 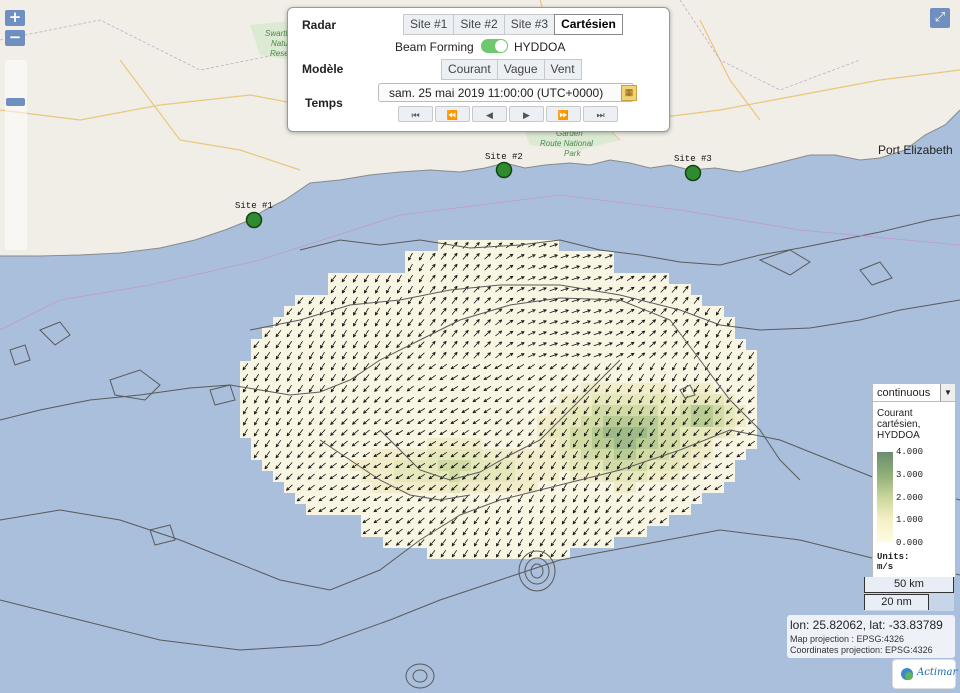 What do you see at coordinates (866, 625) in the screenshot?
I see `lonlat-text: lon: 25.82062, lat: -33.83789` at bounding box center [866, 625].